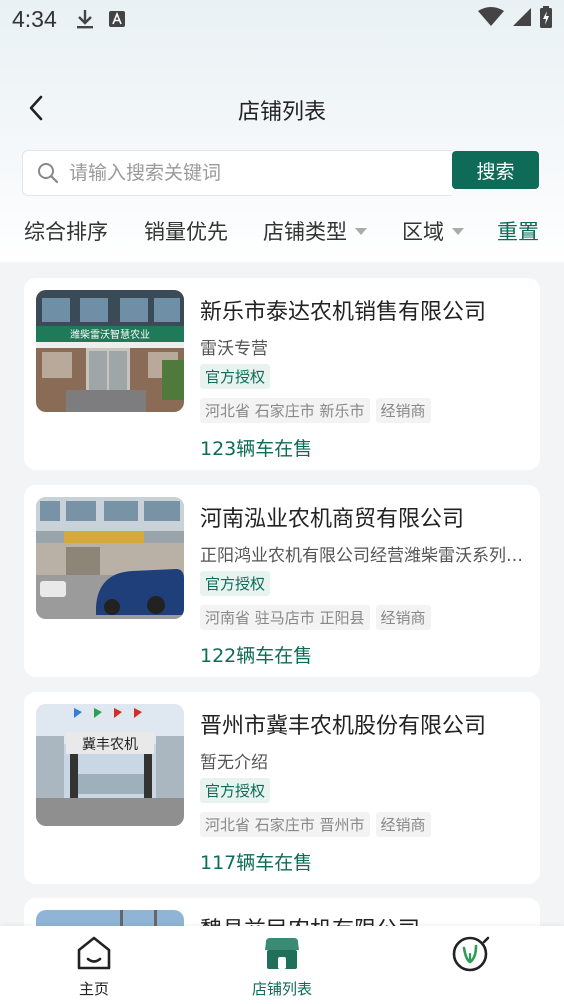 This screenshot has height=1004, width=564. What do you see at coordinates (332, 519) in the screenshot?
I see `shop-name: 河南泓业农机商贸有限公司` at bounding box center [332, 519].